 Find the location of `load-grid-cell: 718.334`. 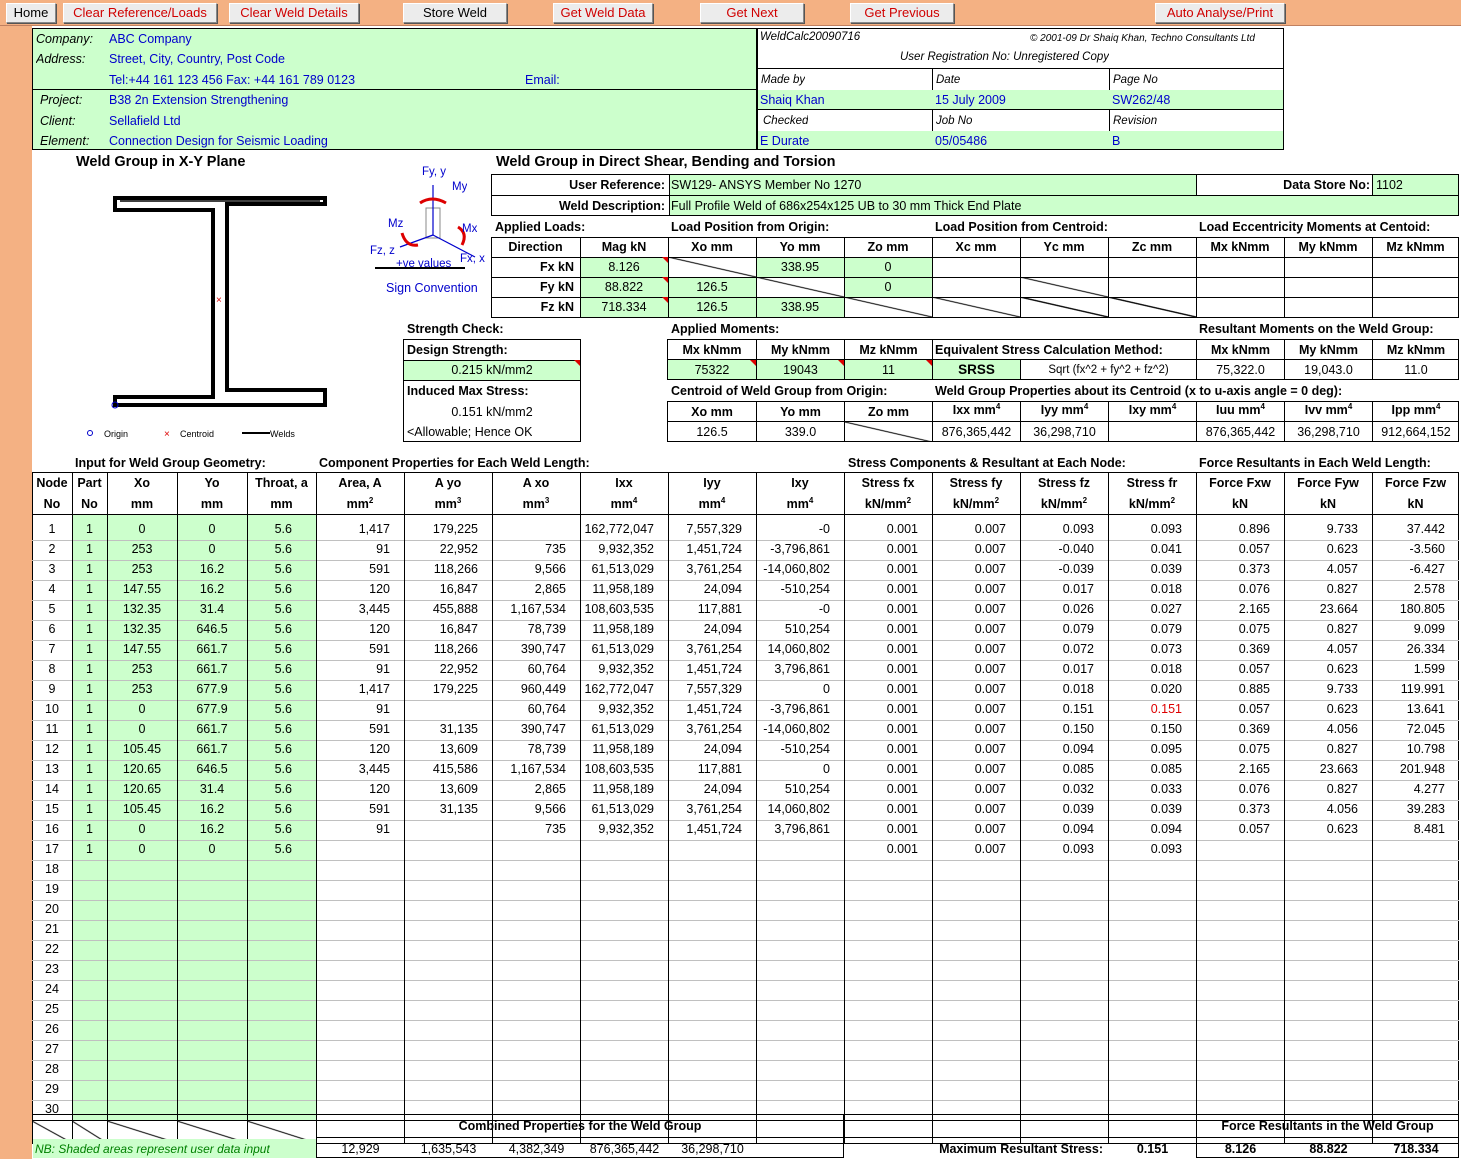

load-grid-cell: 718.334 is located at coordinates (624, 307).